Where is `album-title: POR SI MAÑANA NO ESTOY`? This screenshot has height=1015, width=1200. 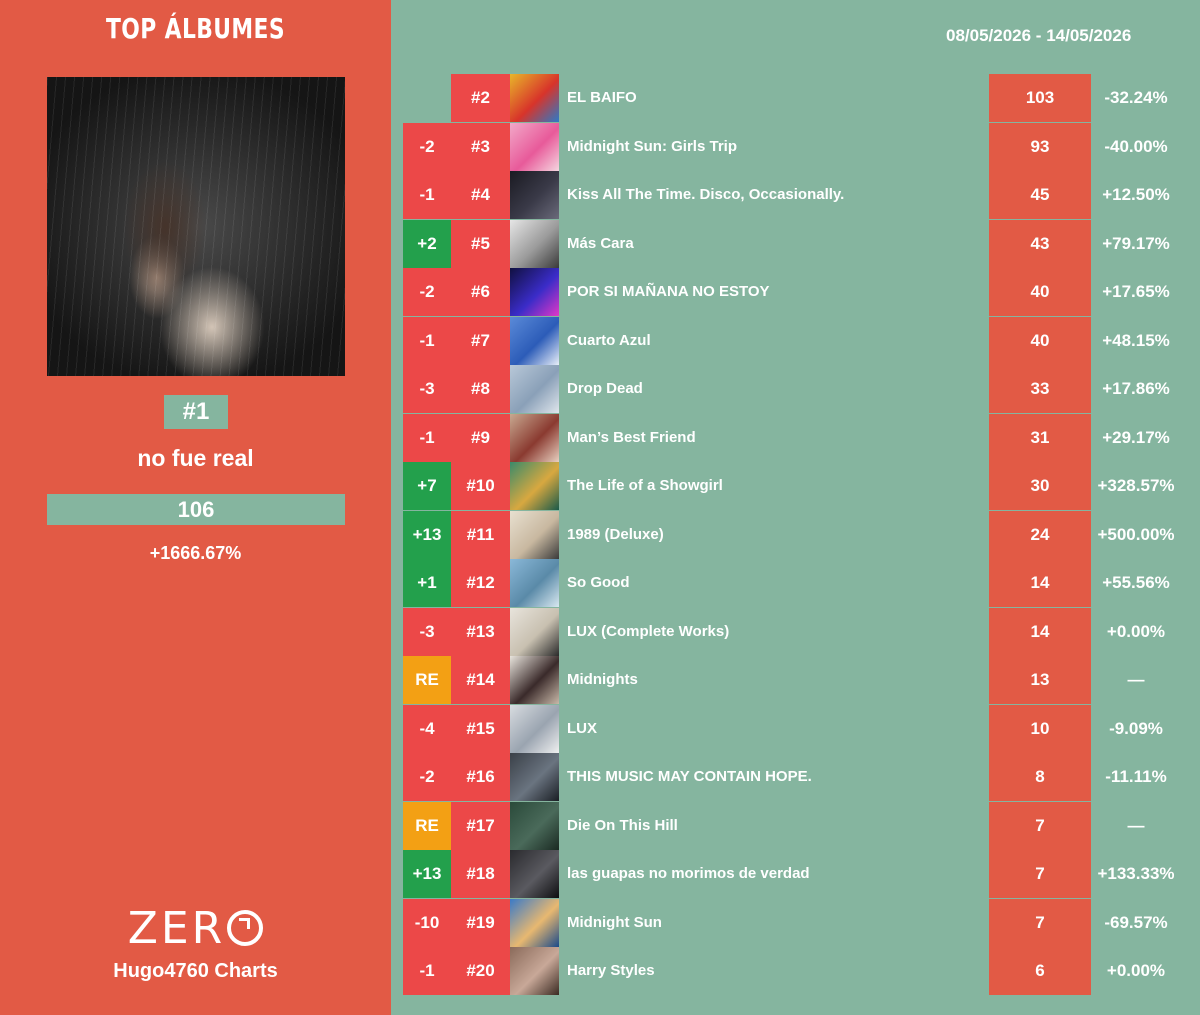
album-title: POR SI MAÑANA NO ESTOY is located at coordinates (767, 292).